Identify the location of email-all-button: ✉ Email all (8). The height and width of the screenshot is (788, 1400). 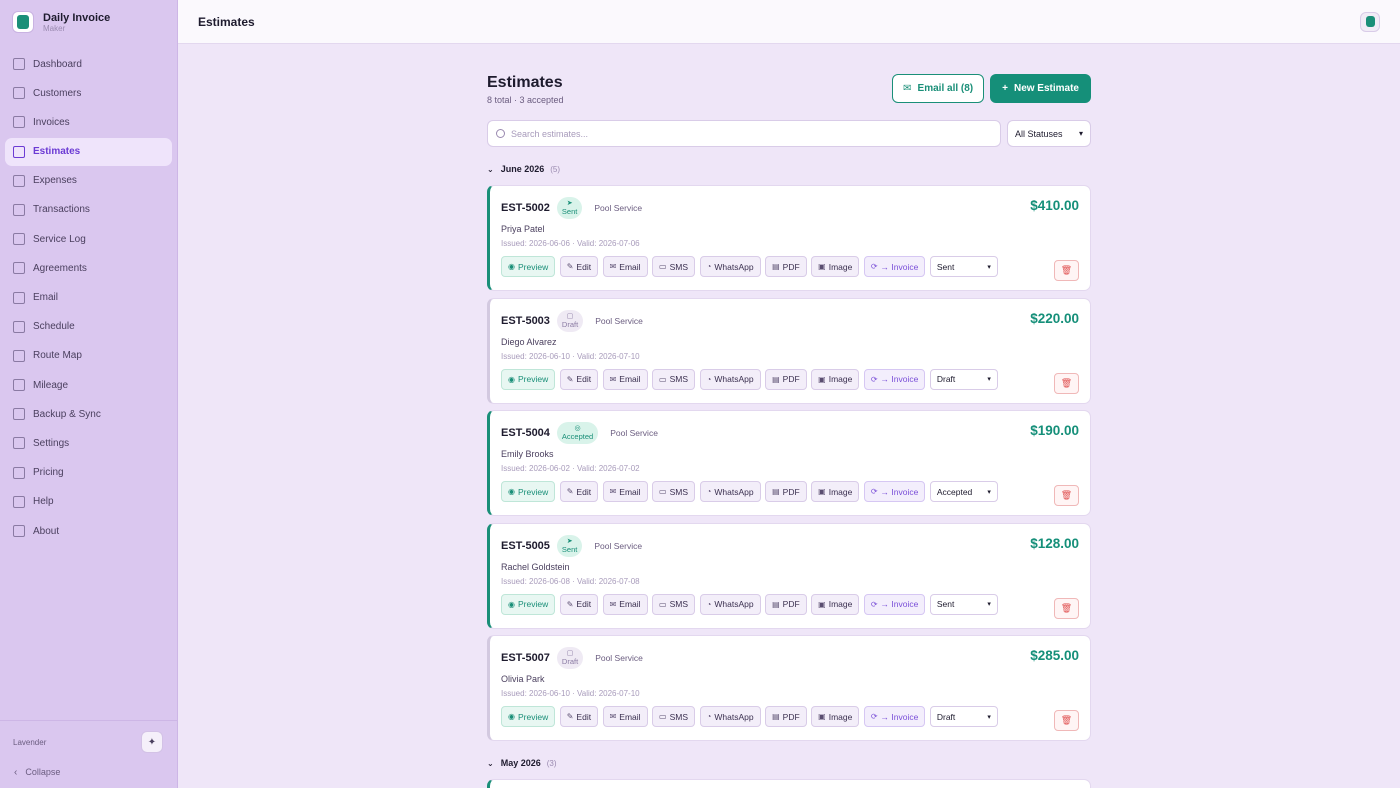
(938, 88).